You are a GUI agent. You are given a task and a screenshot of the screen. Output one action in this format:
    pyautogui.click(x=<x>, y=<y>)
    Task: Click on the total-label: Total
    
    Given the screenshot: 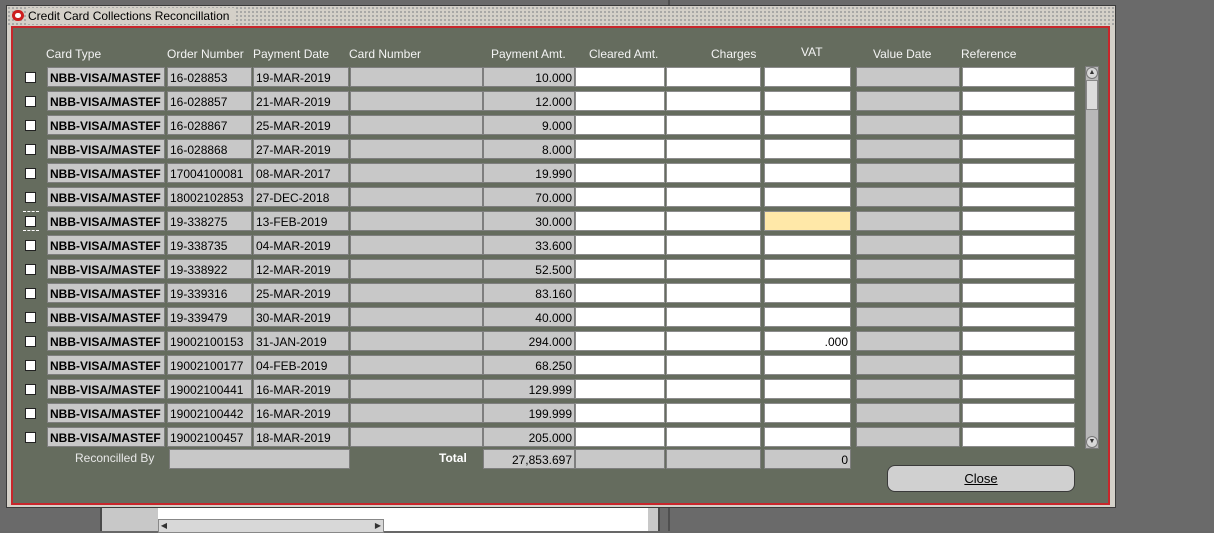 What is the action you would take?
    pyautogui.click(x=453, y=458)
    